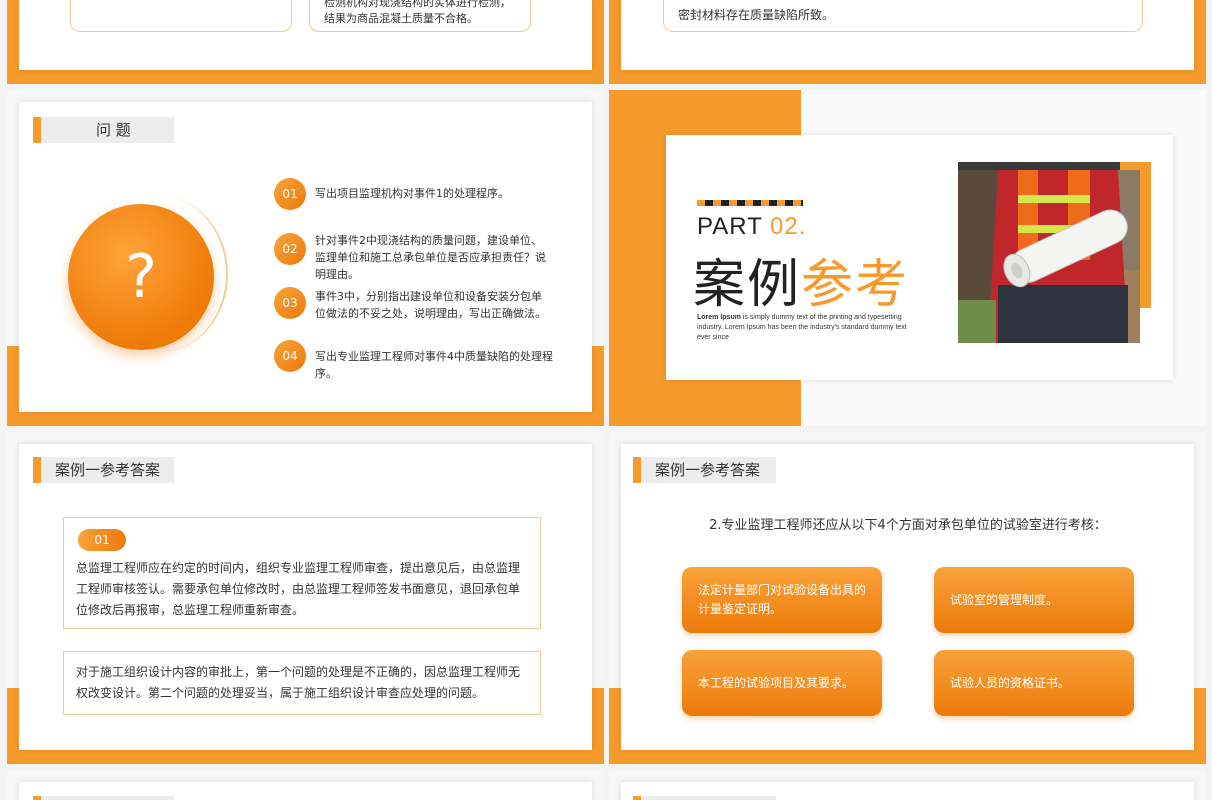 The image size is (1212, 800). I want to click on slide-bottom-left, so click(305, 785).